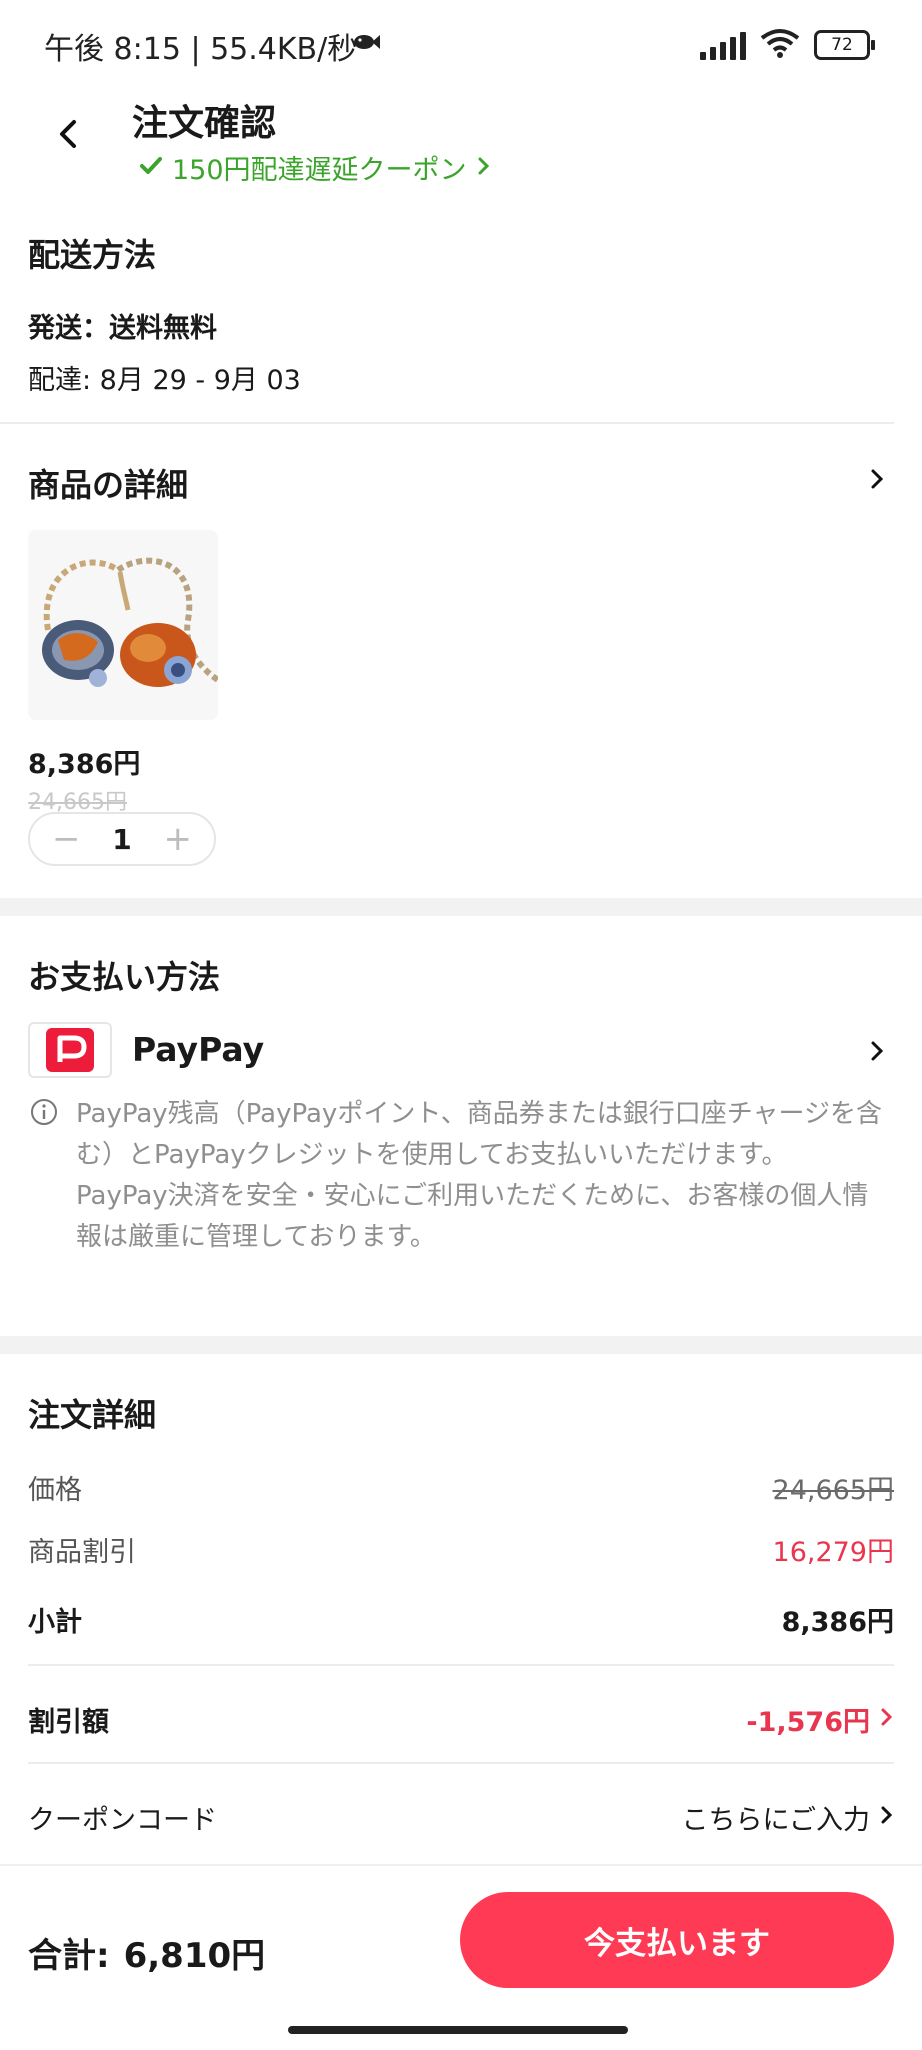 The width and height of the screenshot is (922, 2050). I want to click on product-image, so click(123, 625).